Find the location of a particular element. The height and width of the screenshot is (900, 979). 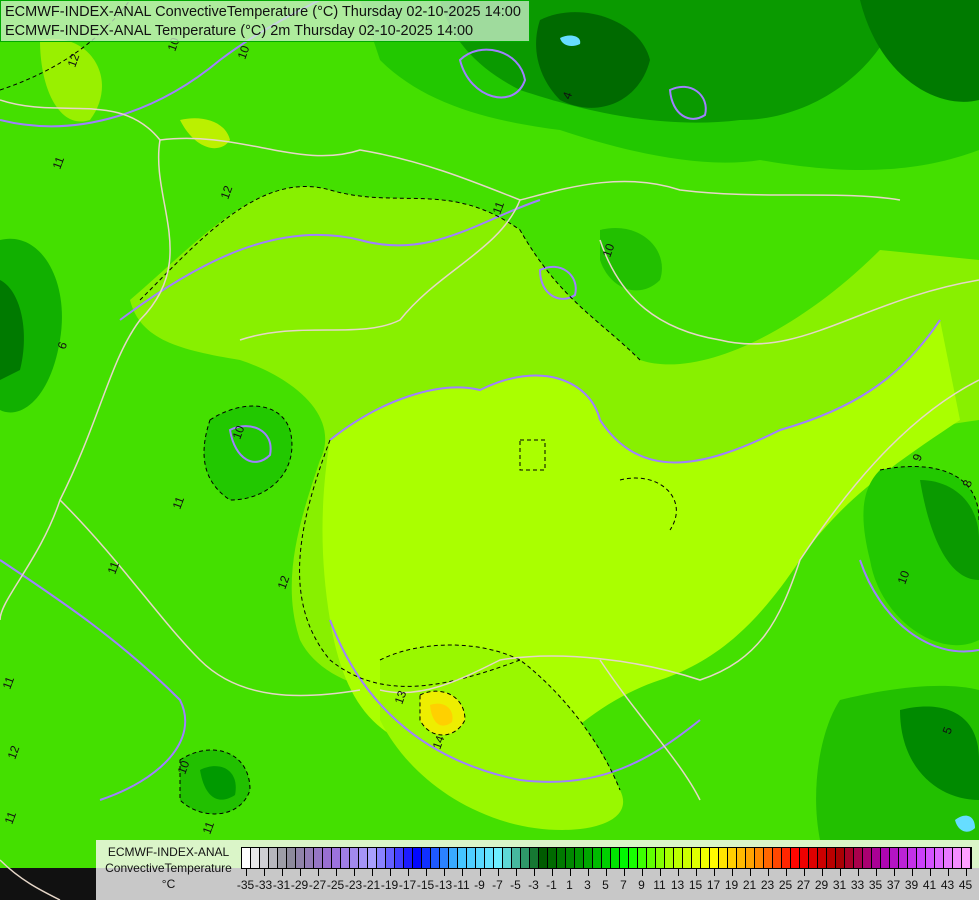

legend-tick-label: 21 is located at coordinates (749, 885).